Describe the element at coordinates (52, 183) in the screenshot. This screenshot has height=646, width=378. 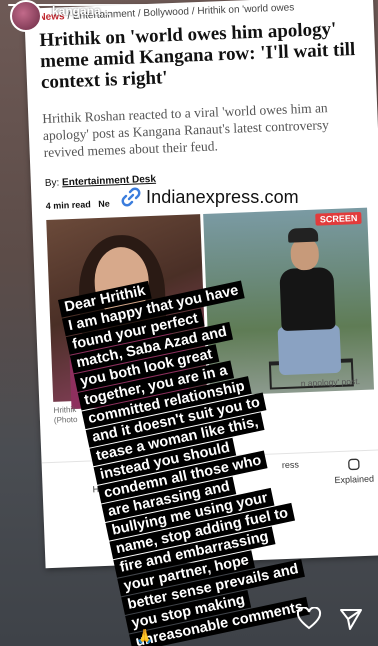
I see `byline-prefix: By:` at that location.